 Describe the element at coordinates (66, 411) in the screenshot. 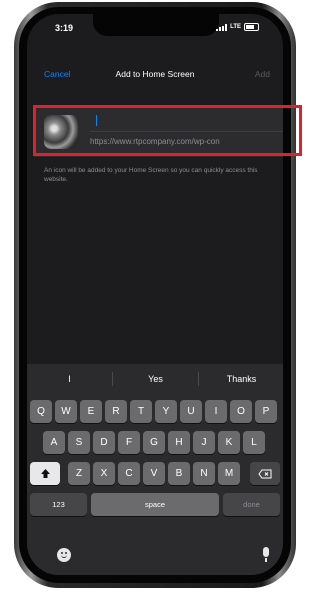

I see `key-w: W` at that location.